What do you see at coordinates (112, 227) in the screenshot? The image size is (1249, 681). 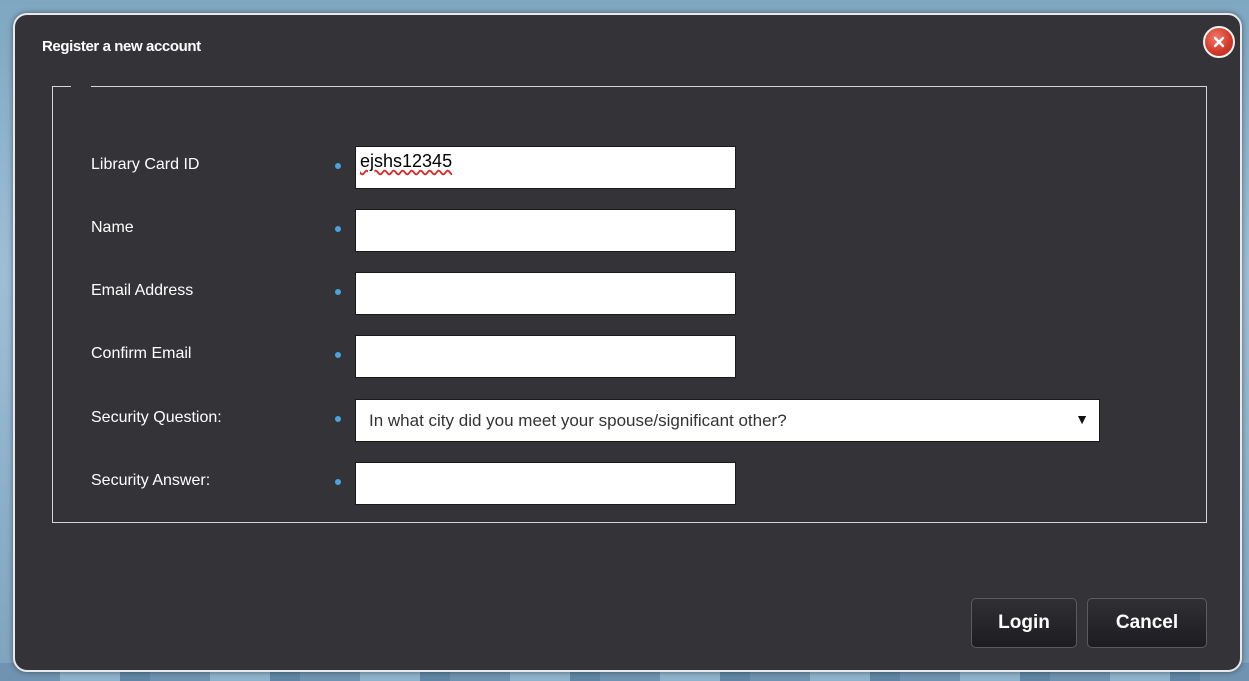 I see `name-label: Name` at bounding box center [112, 227].